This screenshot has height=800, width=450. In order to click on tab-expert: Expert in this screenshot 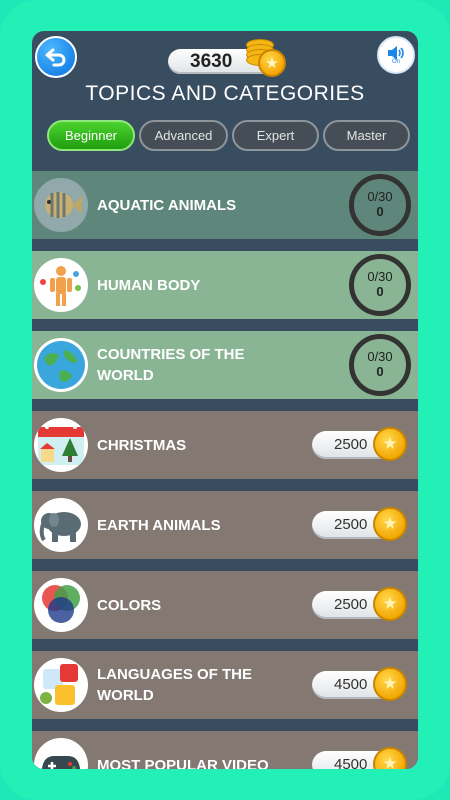, I will do `click(275, 135)`.